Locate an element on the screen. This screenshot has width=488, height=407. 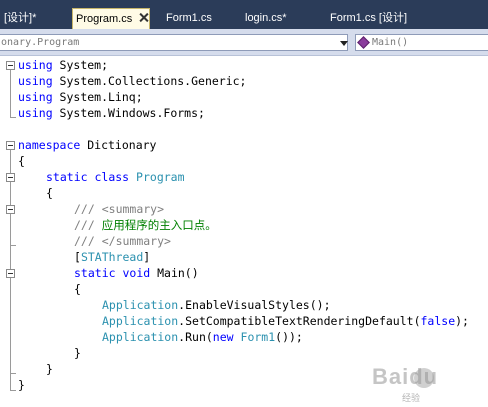
tab-form1-cs: Form1.cs is located at coordinates (187, 19).